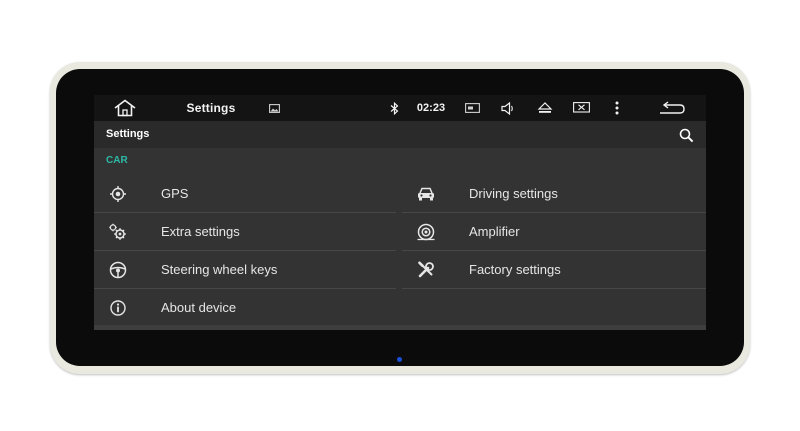 This screenshot has height=431, width=800. I want to click on volume-icon, so click(507, 108).